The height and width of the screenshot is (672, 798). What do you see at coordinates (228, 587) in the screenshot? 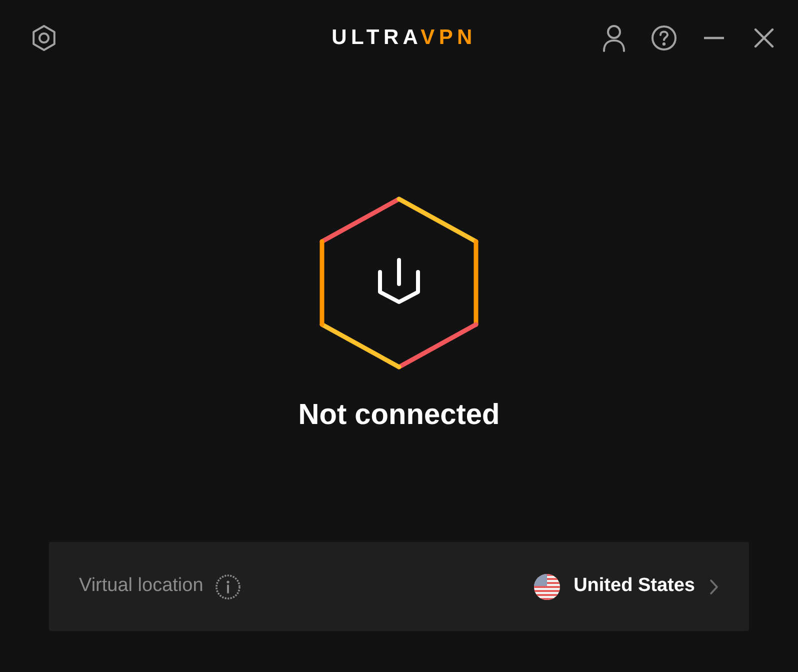
I see `info-icon` at bounding box center [228, 587].